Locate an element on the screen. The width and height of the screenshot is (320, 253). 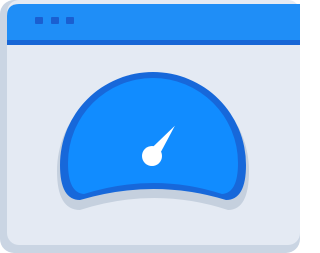
window-controls is located at coordinates (54, 20).